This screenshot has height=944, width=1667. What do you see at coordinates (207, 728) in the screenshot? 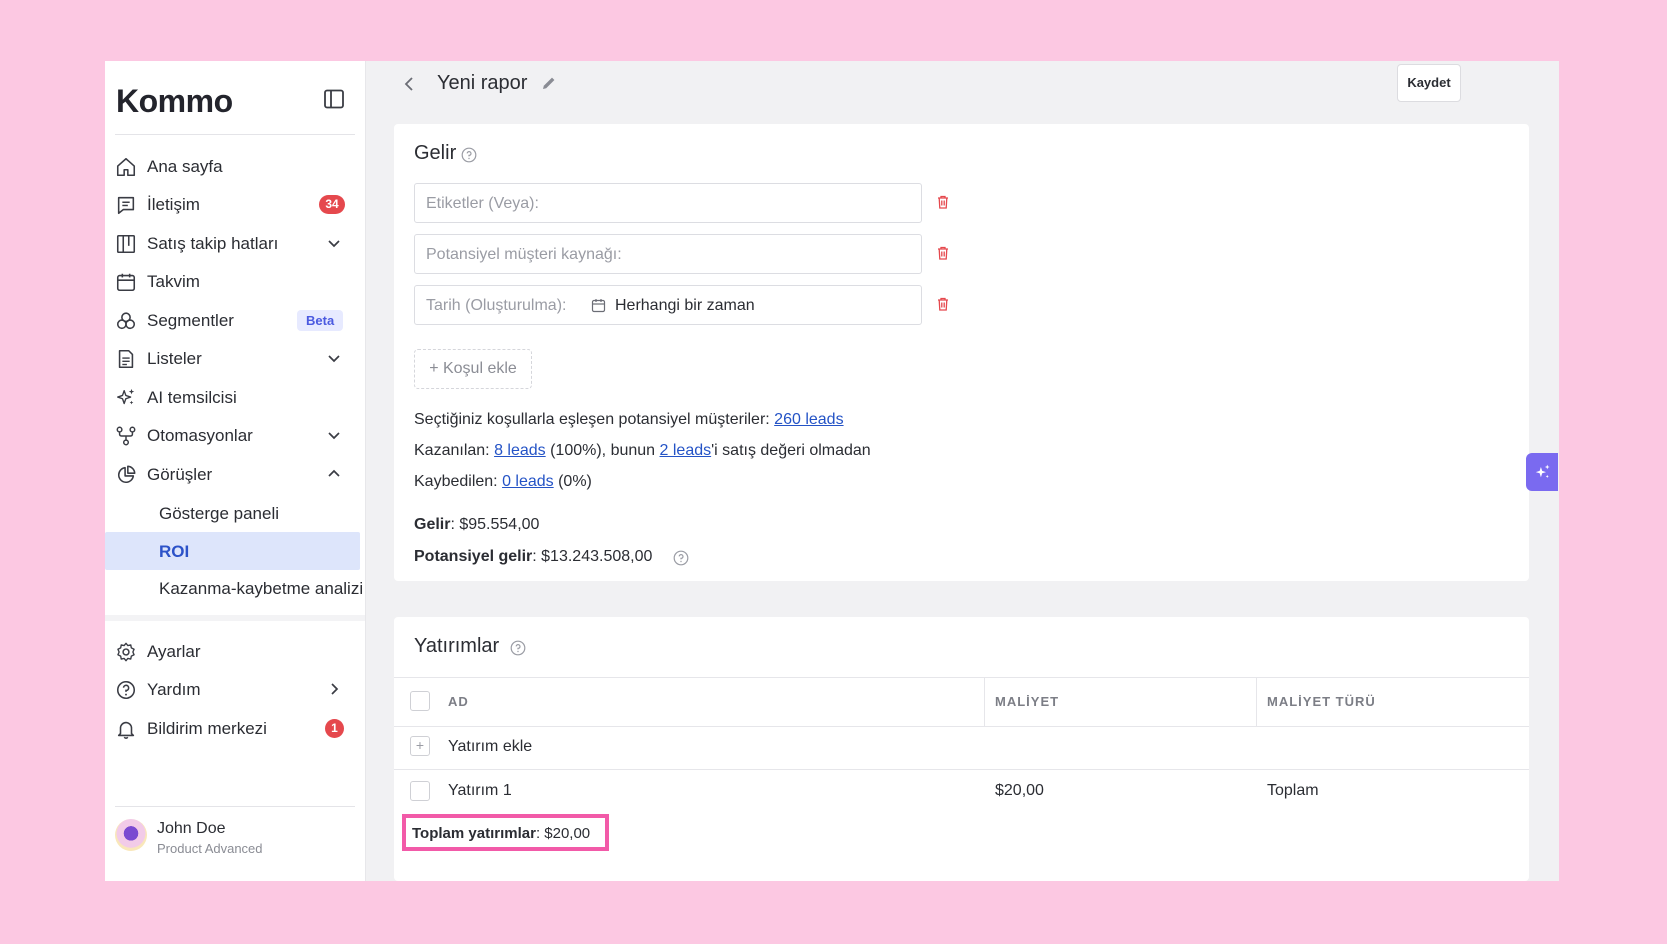
I see `sidebar-item-label: Bildirim merkezi` at bounding box center [207, 728].